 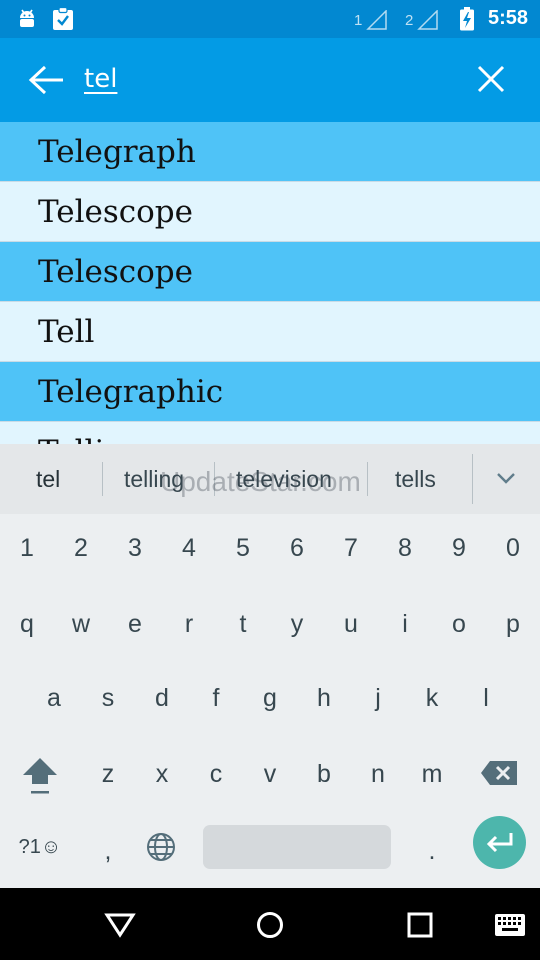 What do you see at coordinates (108, 774) in the screenshot?
I see `key-z: z` at bounding box center [108, 774].